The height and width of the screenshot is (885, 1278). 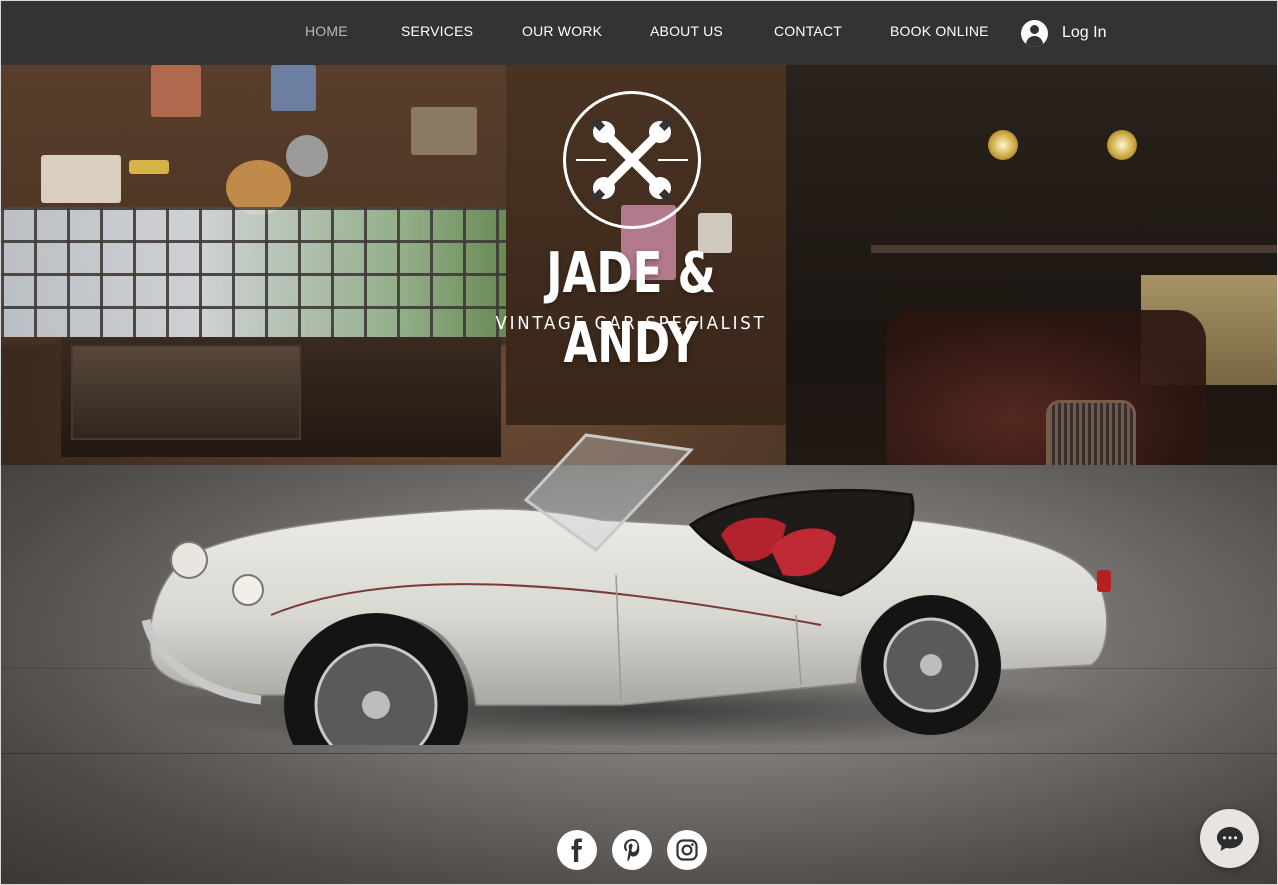 What do you see at coordinates (562, 31) in the screenshot?
I see `nav-our-work: OUR WORK` at bounding box center [562, 31].